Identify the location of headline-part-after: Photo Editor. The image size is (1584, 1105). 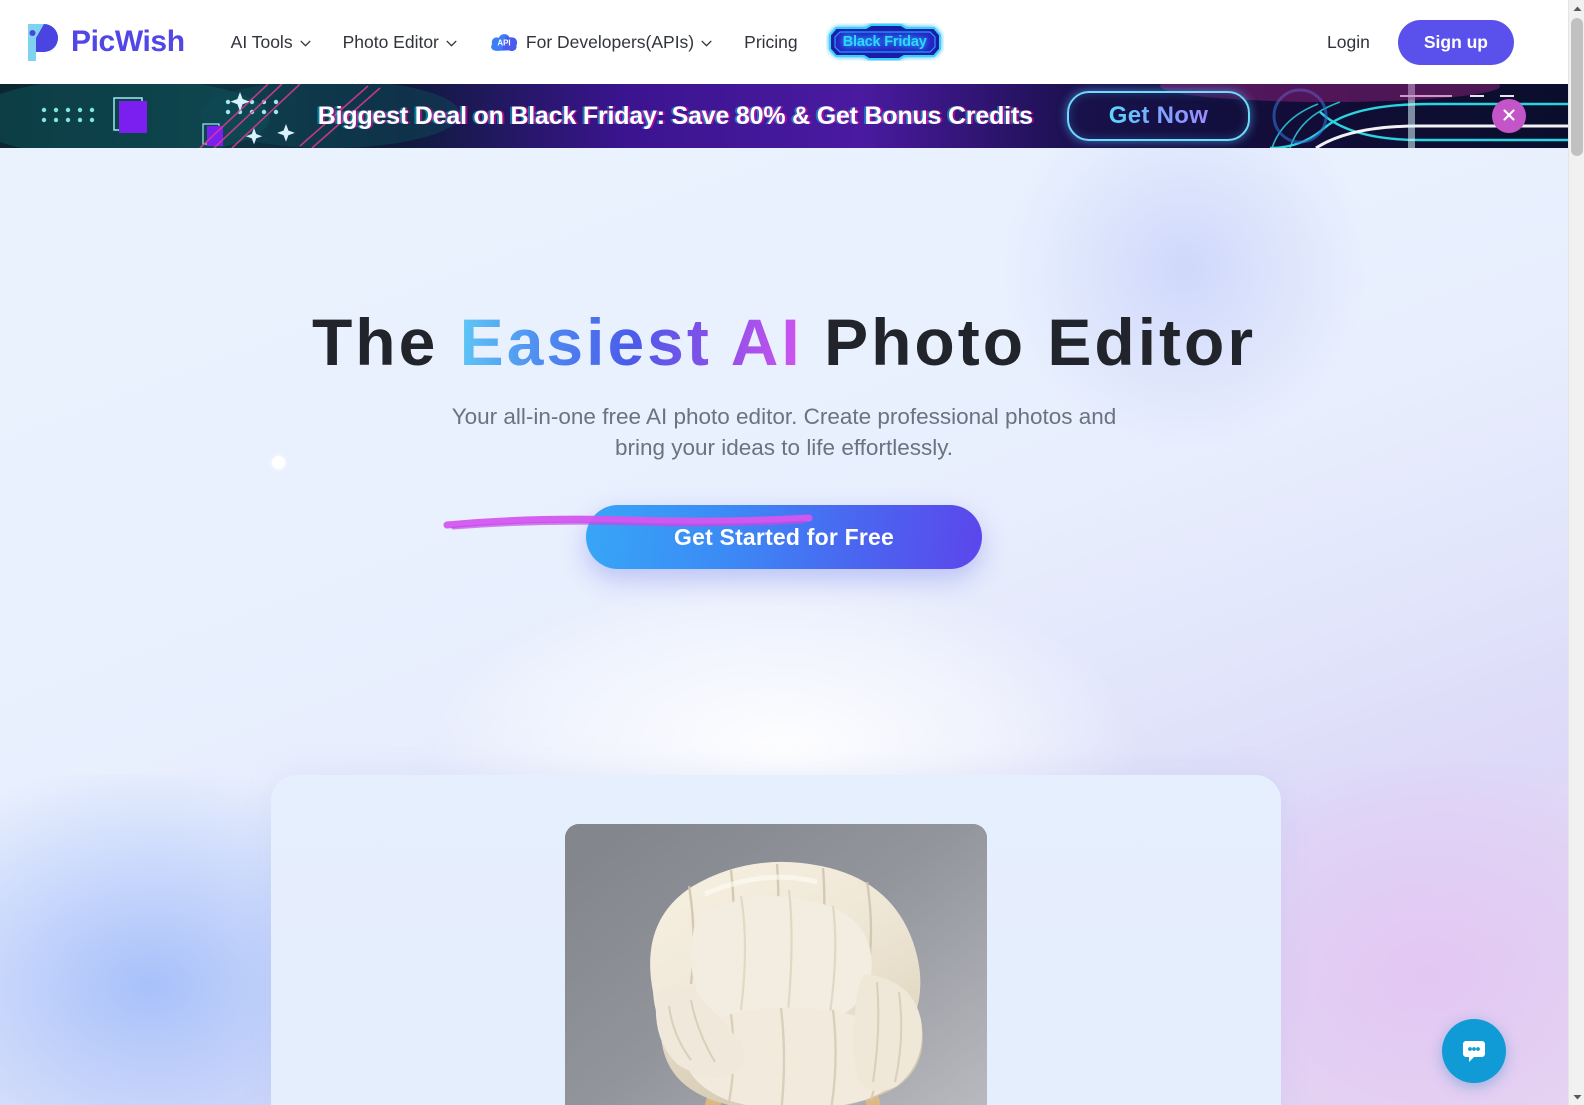
(1029, 342).